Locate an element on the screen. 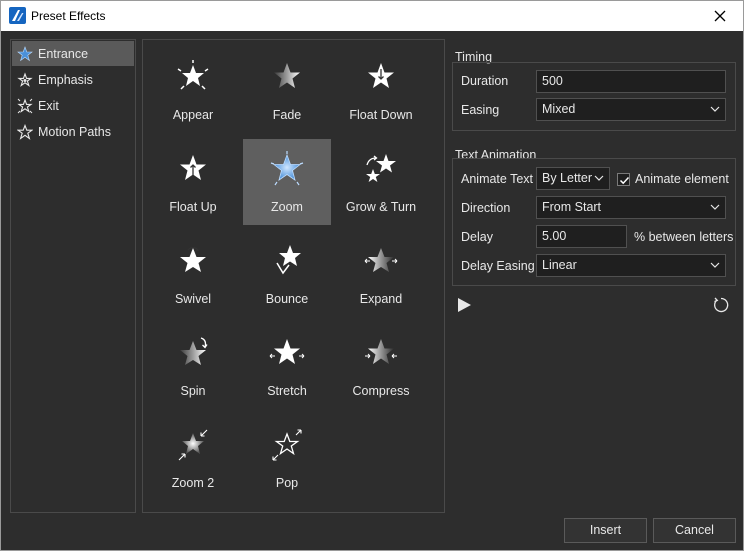 Image resolution: width=744 pixels, height=551 pixels. duration-label: Duration is located at coordinates (485, 81).